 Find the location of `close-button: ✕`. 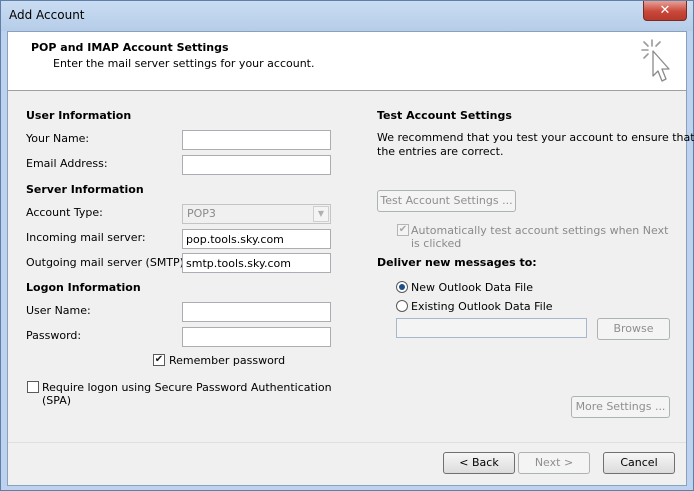

close-button: ✕ is located at coordinates (665, 11).